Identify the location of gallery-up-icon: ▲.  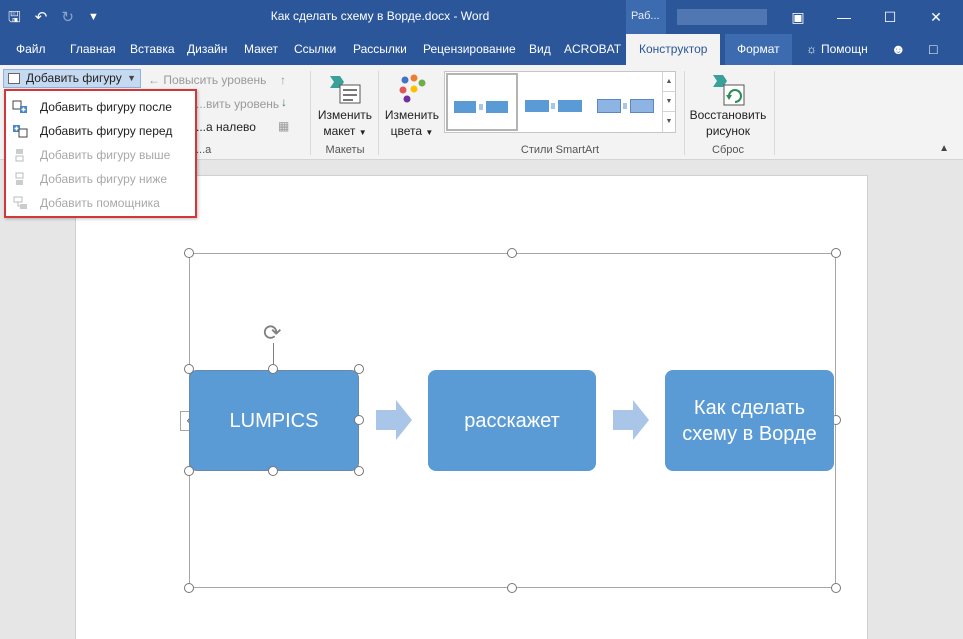
(669, 82).